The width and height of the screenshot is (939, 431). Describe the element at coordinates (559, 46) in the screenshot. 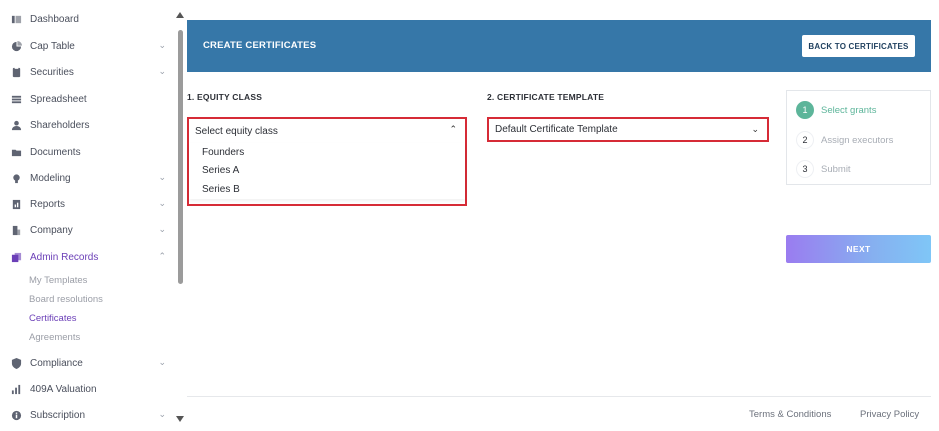

I see `page-header: CREATE CERTIFICATES BACK TO CERTIFICATES` at that location.